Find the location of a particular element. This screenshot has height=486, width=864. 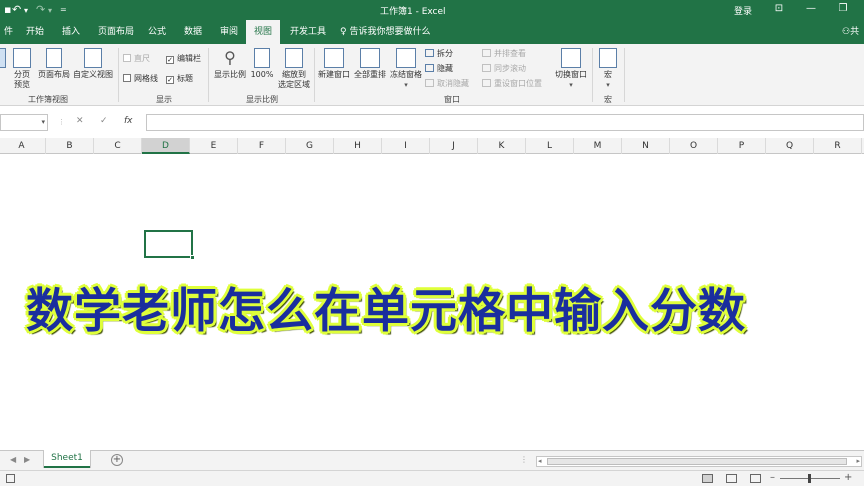

view-side-by-side-button: 并排查看 is located at coordinates (504, 53).